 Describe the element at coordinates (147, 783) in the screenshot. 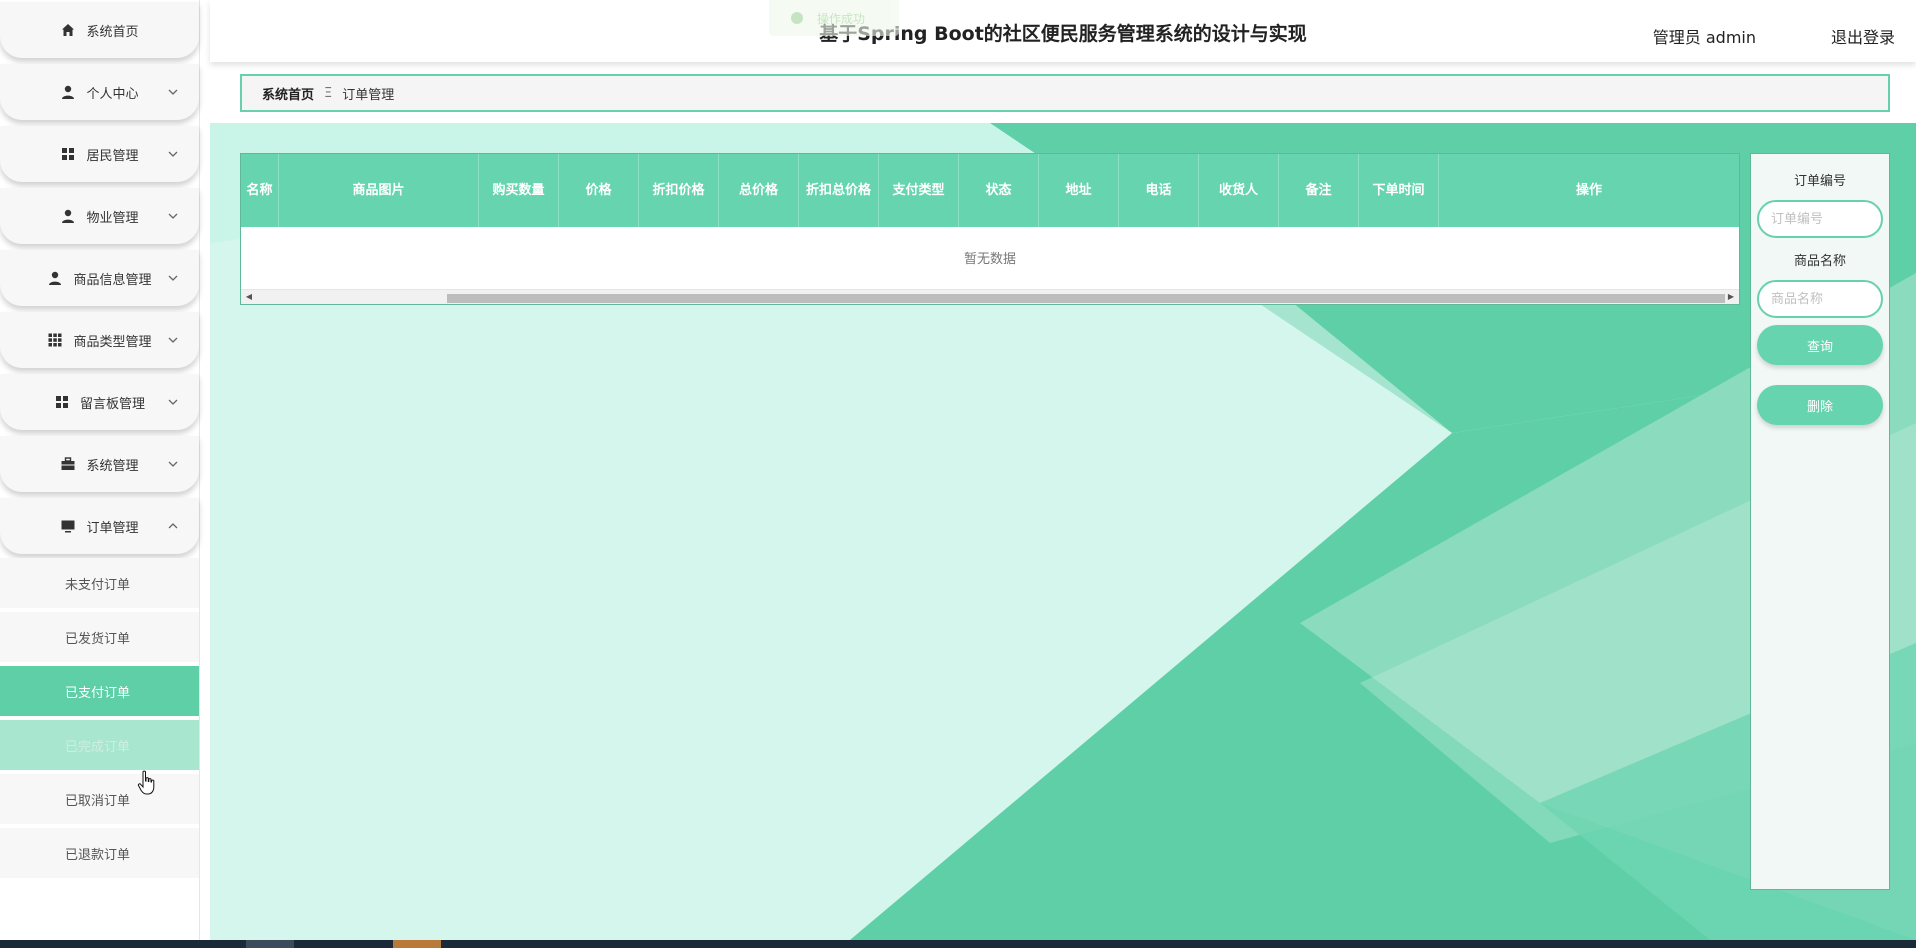

I see `hand-cursor-icon` at that location.